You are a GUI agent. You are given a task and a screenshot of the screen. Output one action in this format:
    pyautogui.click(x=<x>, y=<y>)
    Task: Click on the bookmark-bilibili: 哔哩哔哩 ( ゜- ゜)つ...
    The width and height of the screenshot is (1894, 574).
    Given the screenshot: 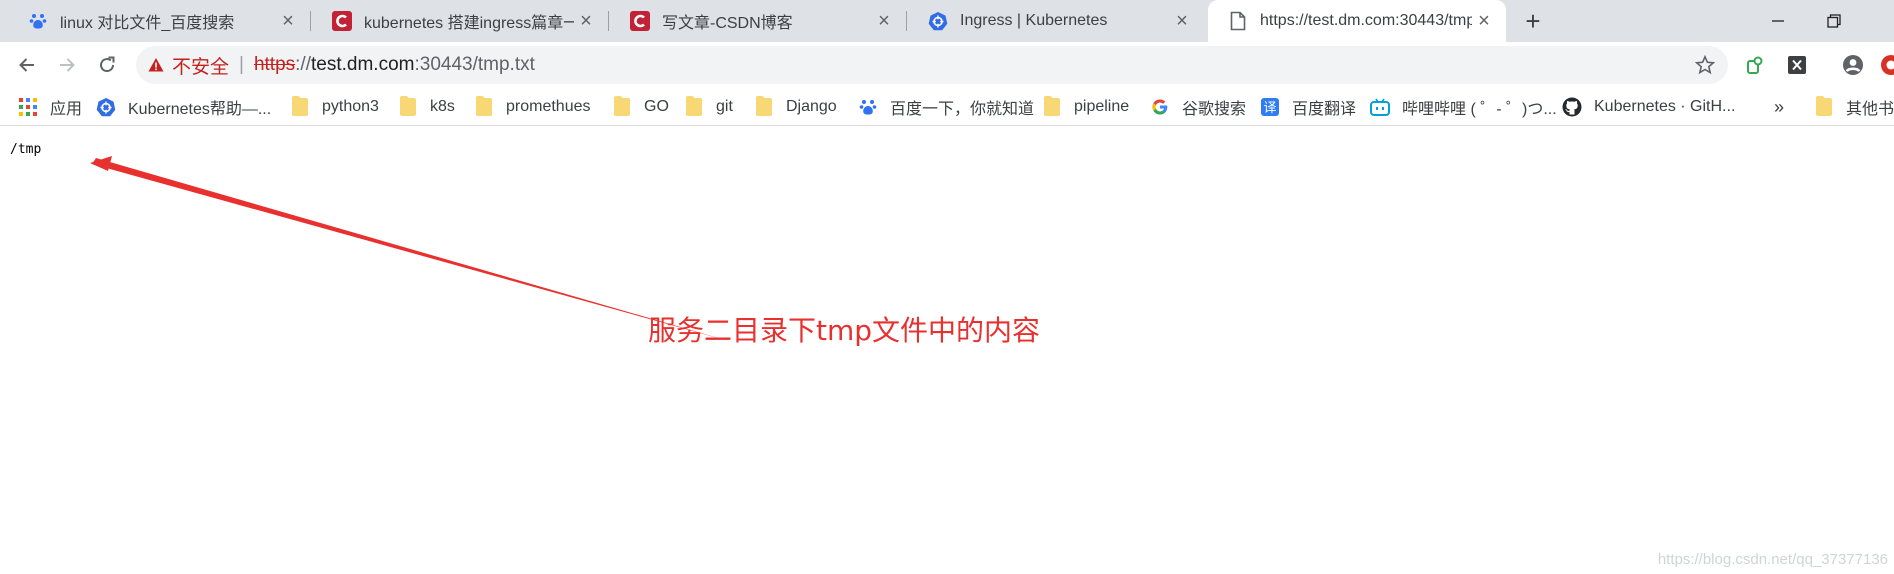 What is the action you would take?
    pyautogui.click(x=1463, y=107)
    